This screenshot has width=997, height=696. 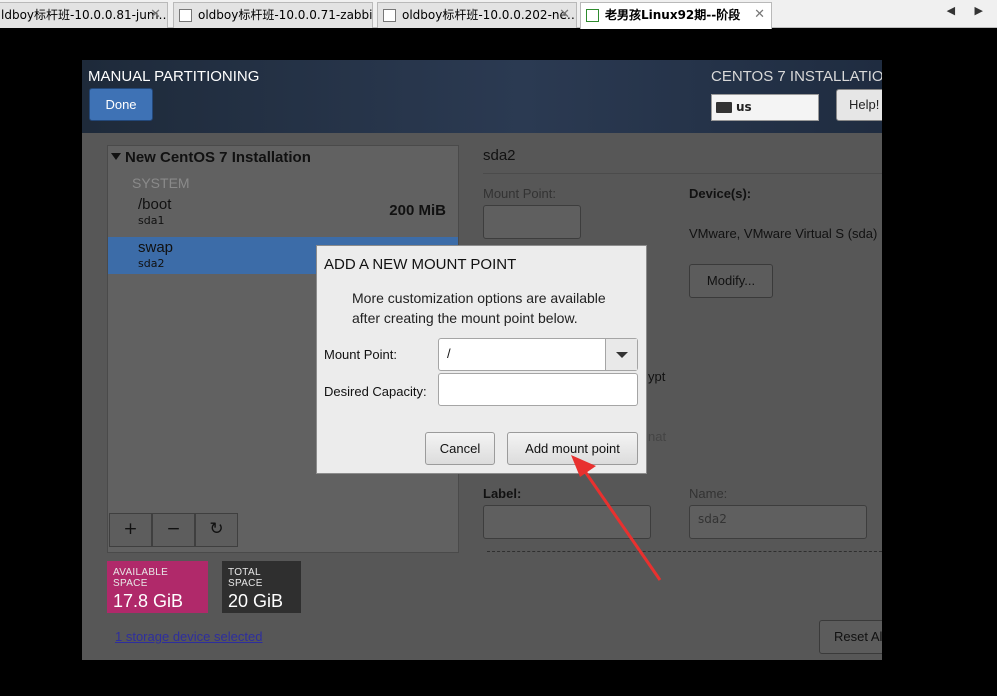 What do you see at coordinates (375, 391) in the screenshot?
I see `desired-capacity-label: Desired Capacity:` at bounding box center [375, 391].